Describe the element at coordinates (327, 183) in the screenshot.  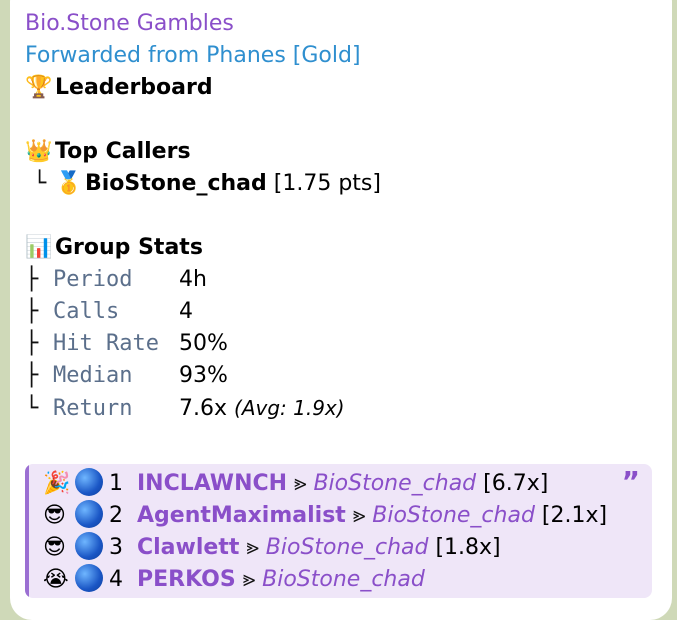
I see `caller-points: [1.75 pts]` at that location.